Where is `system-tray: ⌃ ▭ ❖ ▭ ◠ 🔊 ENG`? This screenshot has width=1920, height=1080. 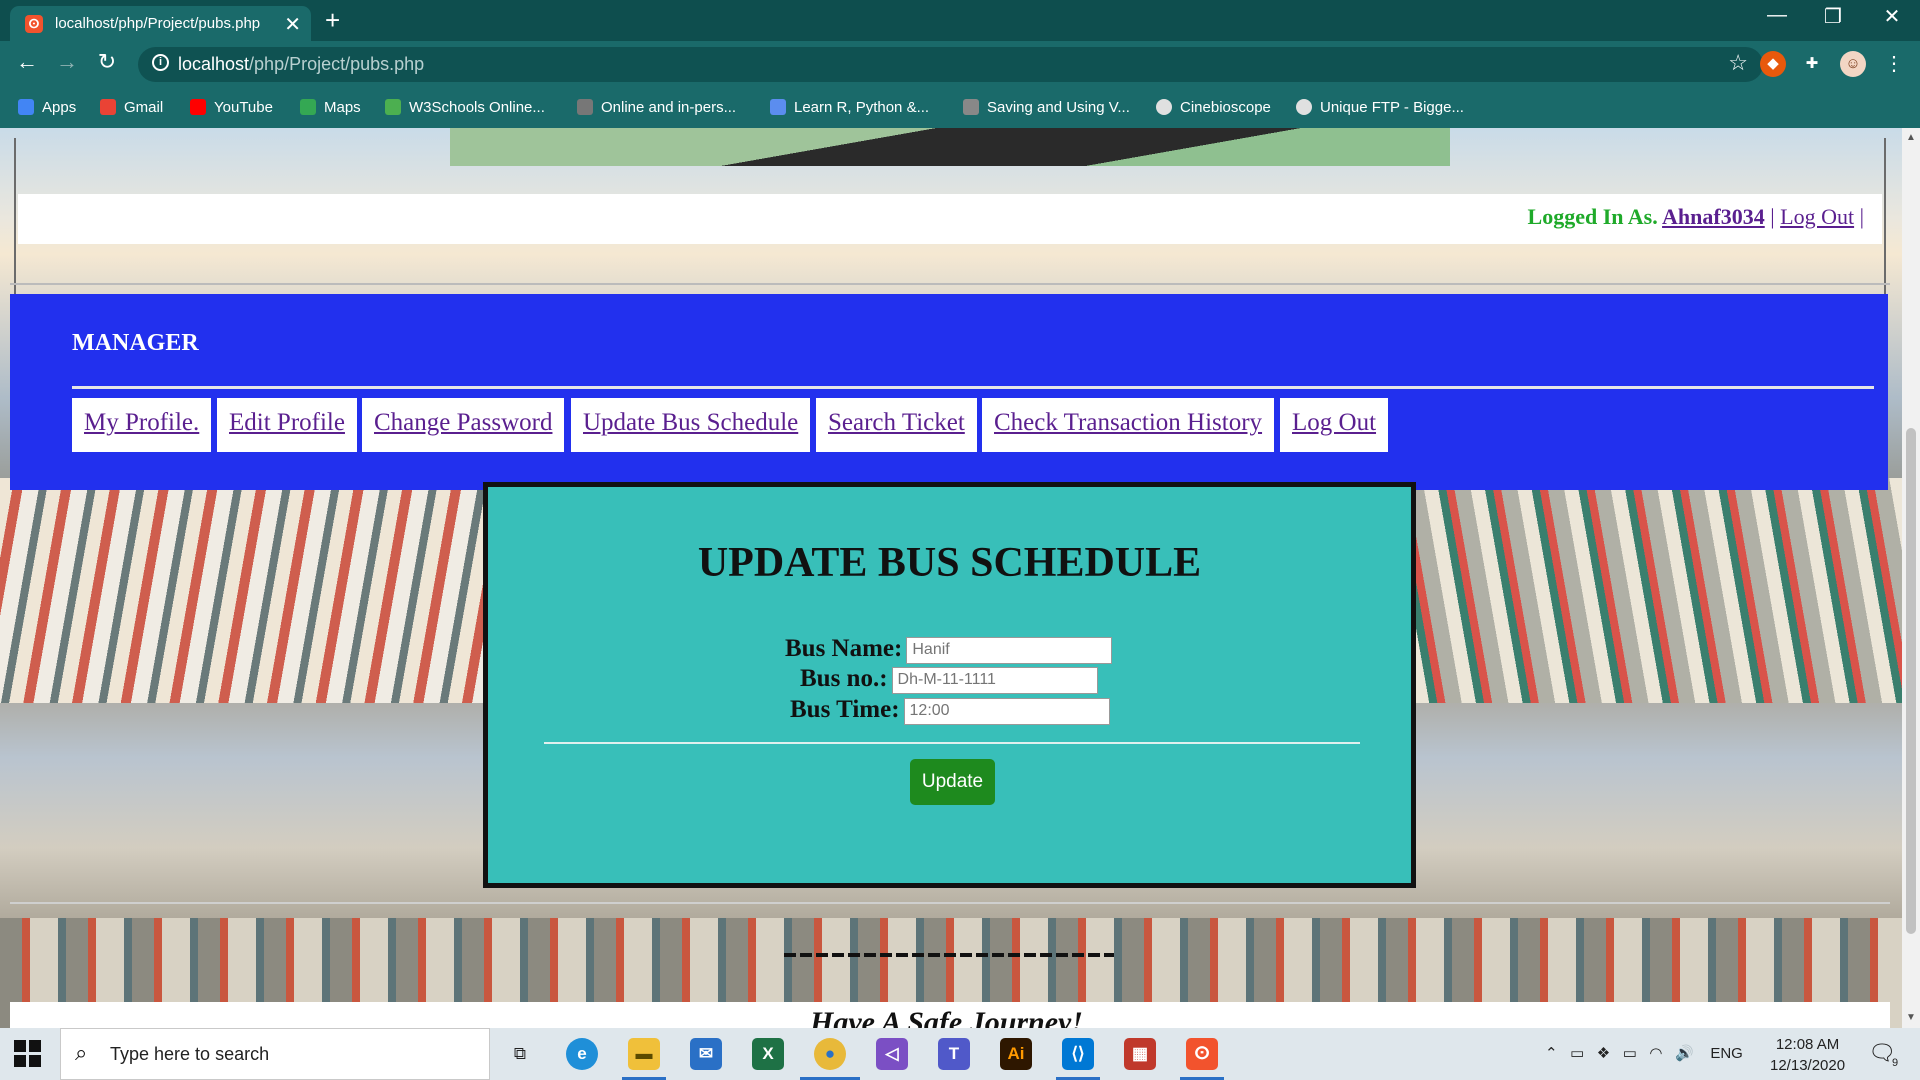 system-tray: ⌃ ▭ ❖ ▭ ◠ 🔊 ENG is located at coordinates (1644, 1053).